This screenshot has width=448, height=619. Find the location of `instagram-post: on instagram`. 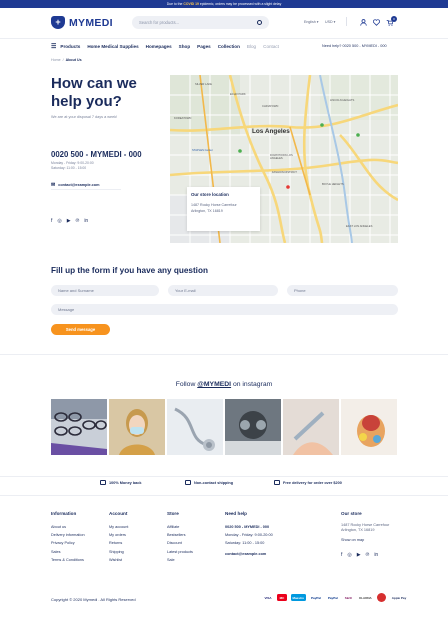

instagram-post: on instagram is located at coordinates (252, 384).